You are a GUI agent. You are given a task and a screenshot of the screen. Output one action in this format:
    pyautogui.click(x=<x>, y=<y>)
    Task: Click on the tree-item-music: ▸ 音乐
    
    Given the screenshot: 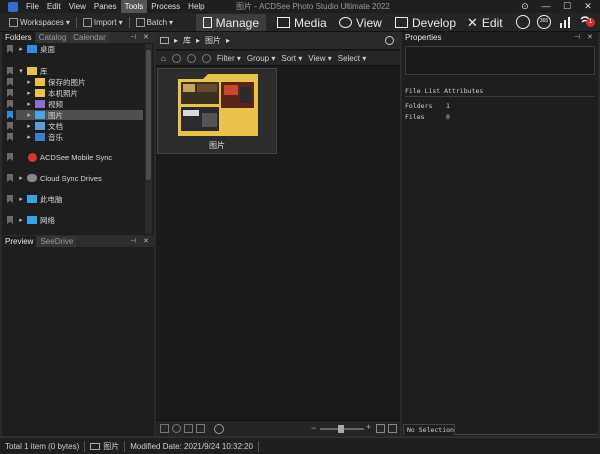 What is the action you would take?
    pyautogui.click(x=44, y=137)
    